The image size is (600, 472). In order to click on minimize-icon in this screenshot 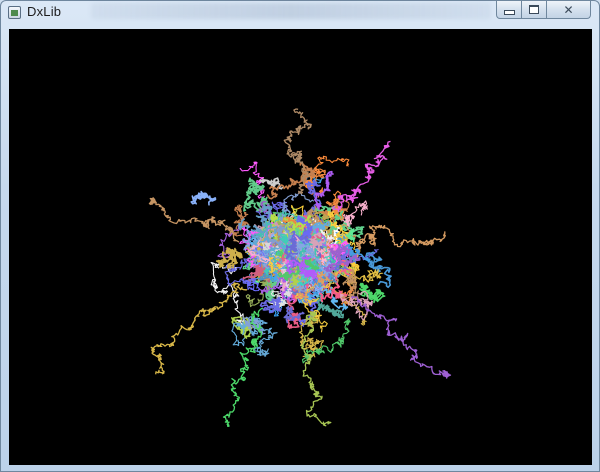, I will do `click(509, 12)`.